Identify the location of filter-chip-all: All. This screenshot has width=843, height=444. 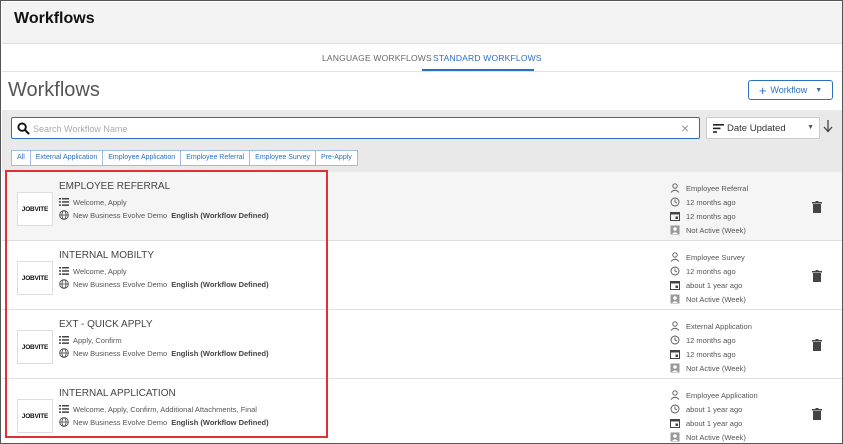
(21, 158).